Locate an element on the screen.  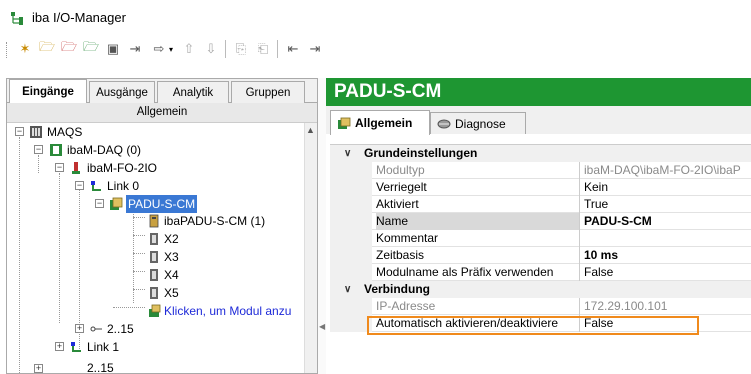
tree-node-x3: X3 is located at coordinates (171, 257).